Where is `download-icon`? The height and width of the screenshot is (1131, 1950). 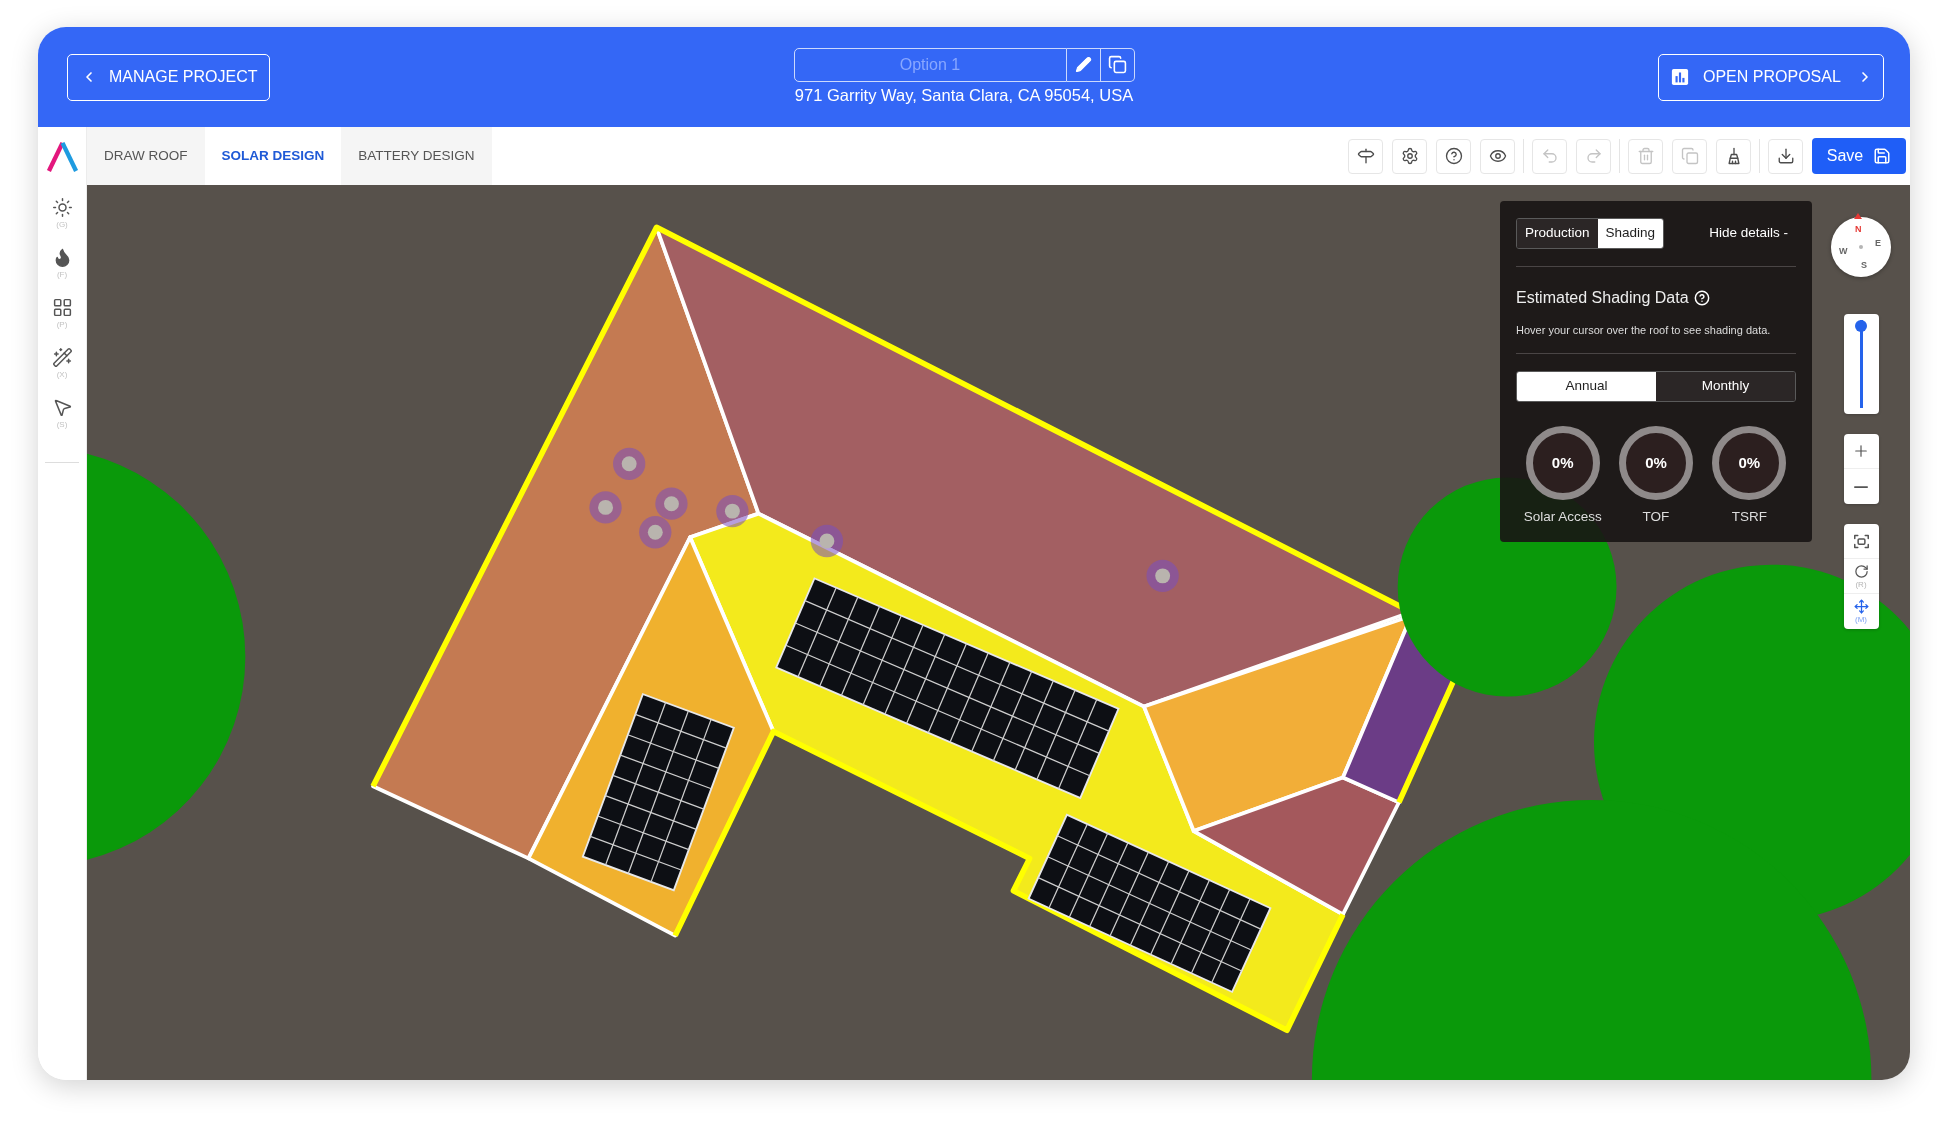
download-icon is located at coordinates (1785, 156).